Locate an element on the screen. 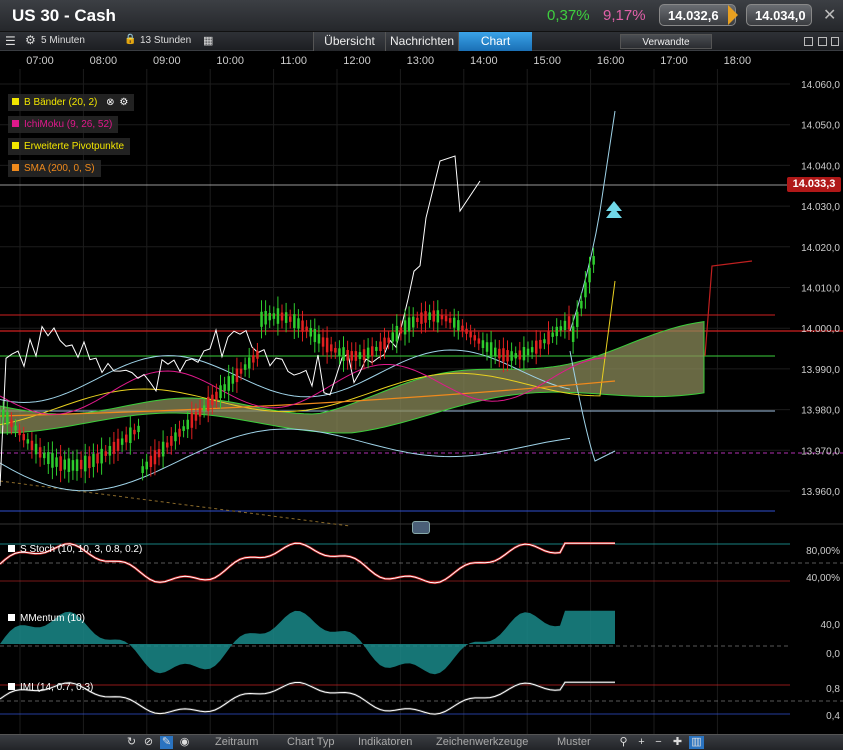 The image size is (843, 750). crosshair-icon: ✚ is located at coordinates (677, 742).